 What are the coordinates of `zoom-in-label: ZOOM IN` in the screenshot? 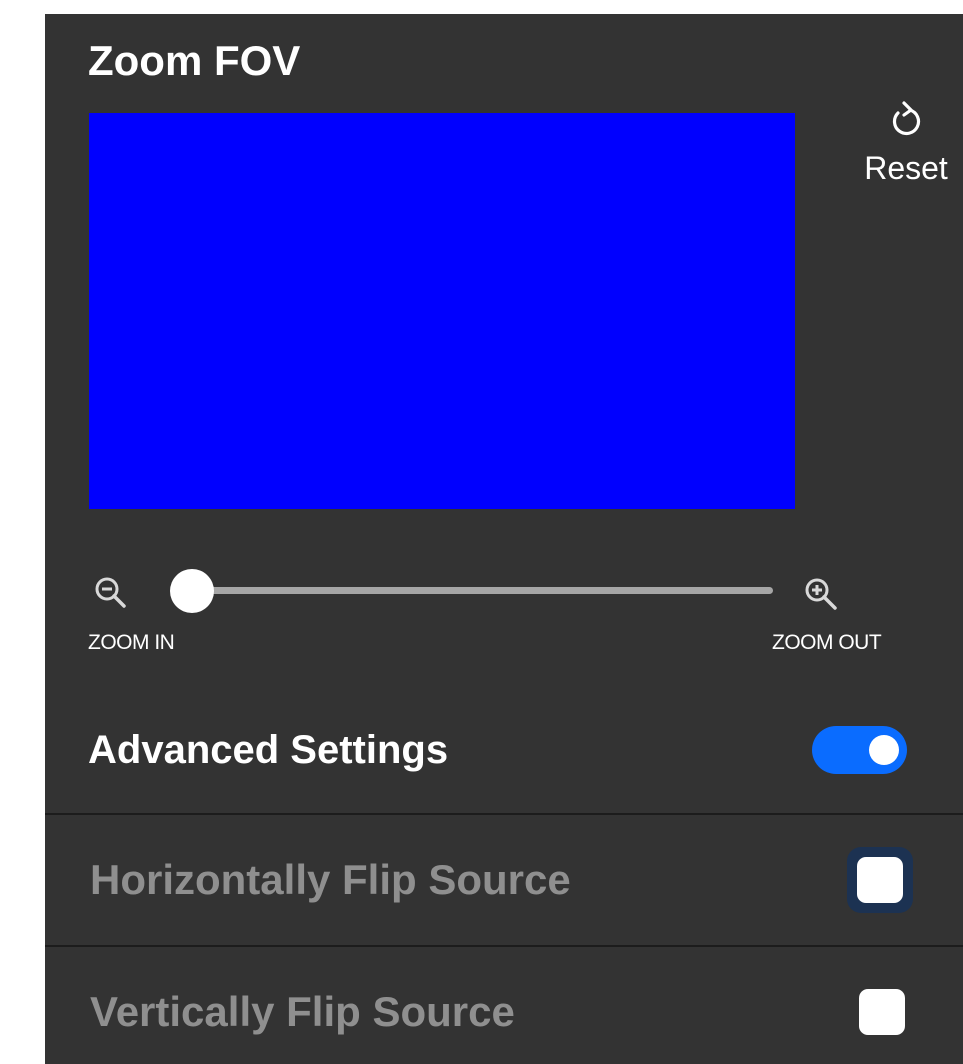 It's located at (131, 642).